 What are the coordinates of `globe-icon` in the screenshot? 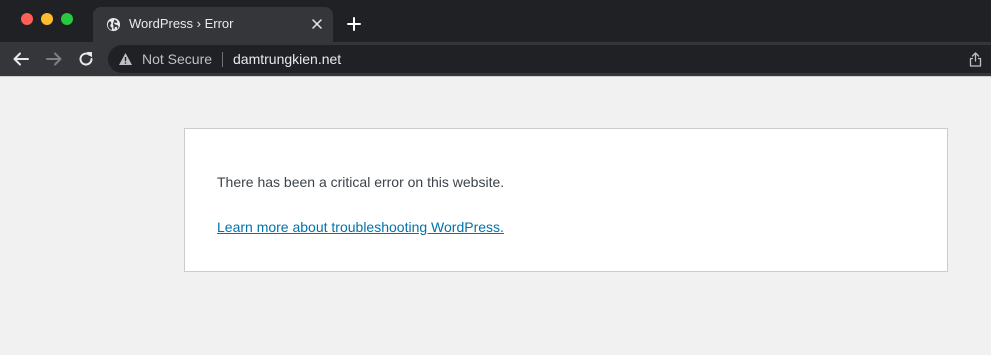 It's located at (113, 24).